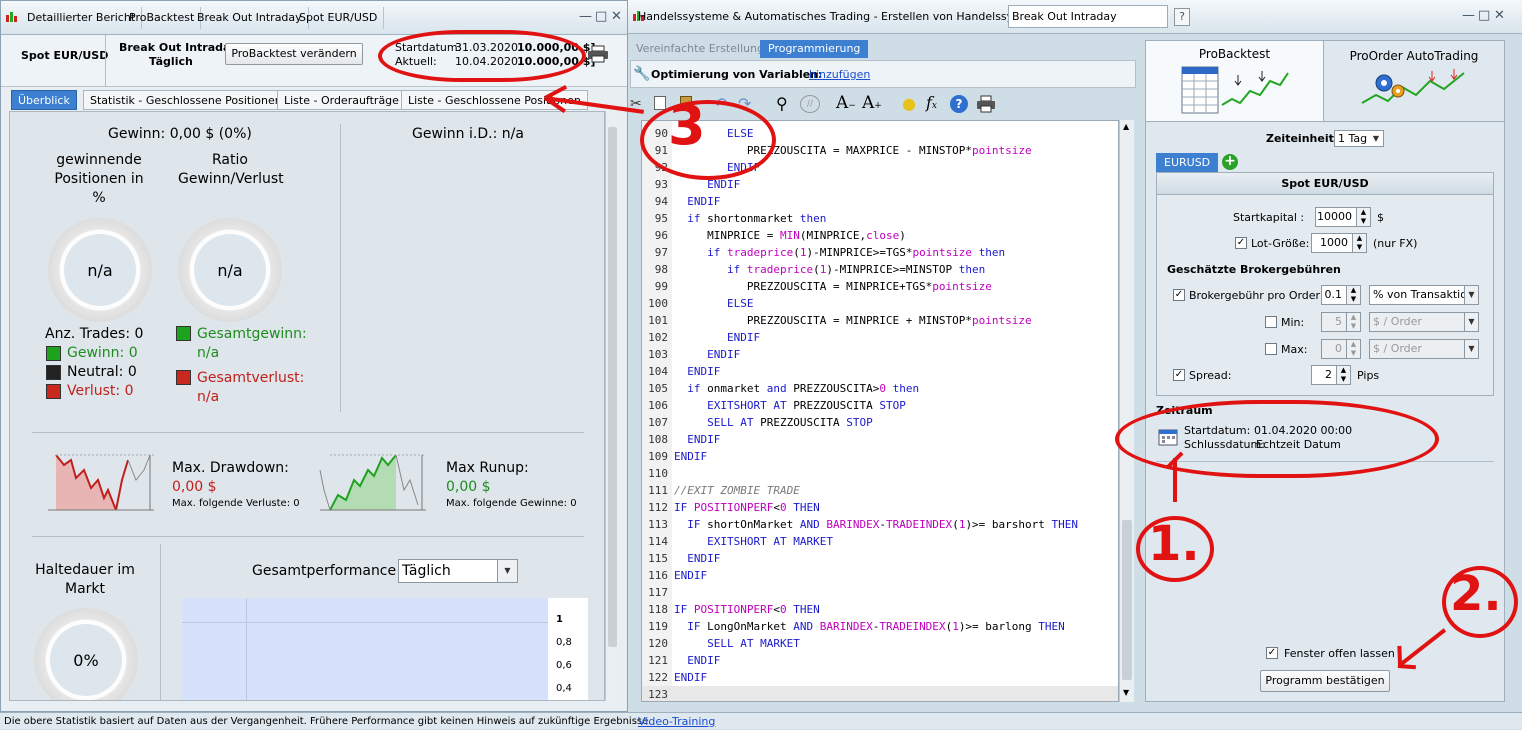 The image size is (1522, 730). Describe the element at coordinates (833, 235) in the screenshot. I see `code-token: (MINPRICE,` at that location.